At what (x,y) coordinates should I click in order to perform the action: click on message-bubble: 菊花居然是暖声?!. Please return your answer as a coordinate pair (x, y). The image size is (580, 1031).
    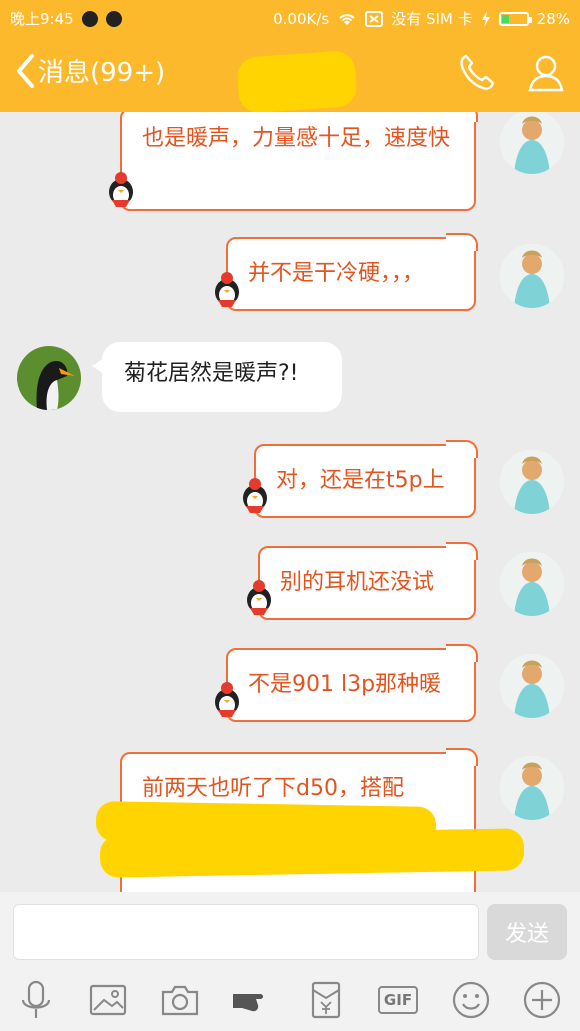
    Looking at the image, I should click on (217, 377).